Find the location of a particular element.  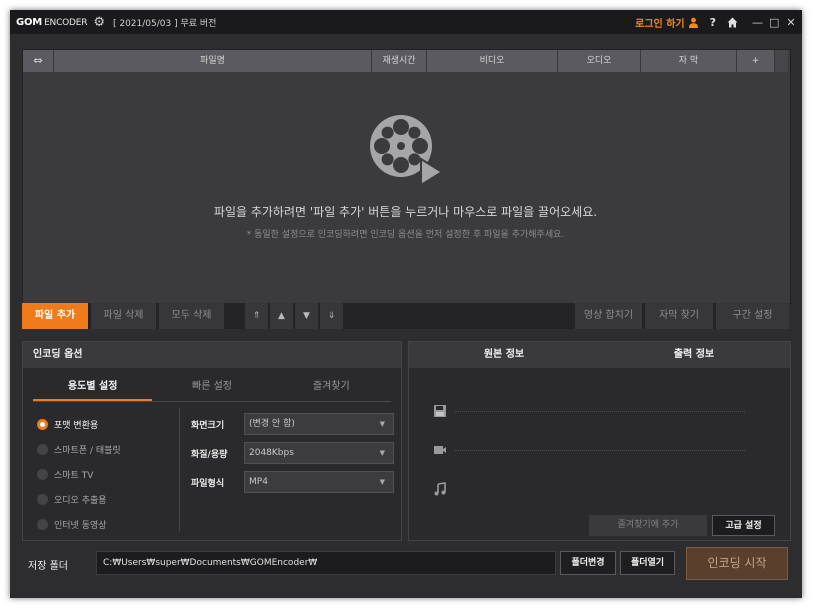

save-folder-label: 저장 폴더 is located at coordinates (48, 566).